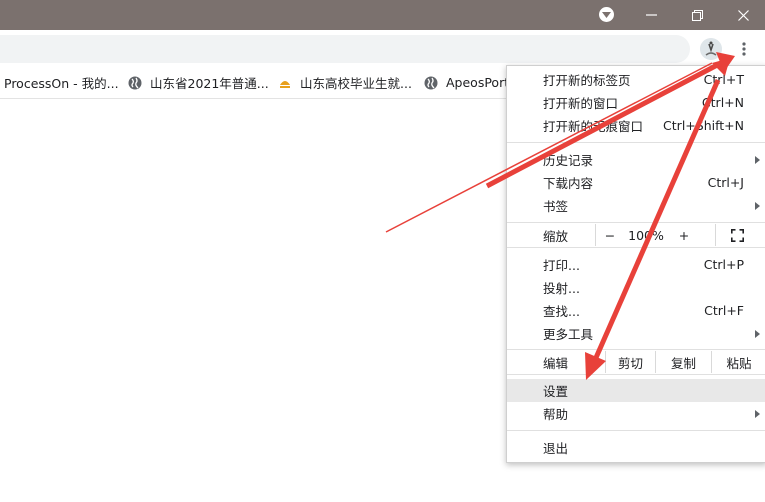 The image size is (765, 502). I want to click on chevron-down-icon, so click(606, 14).